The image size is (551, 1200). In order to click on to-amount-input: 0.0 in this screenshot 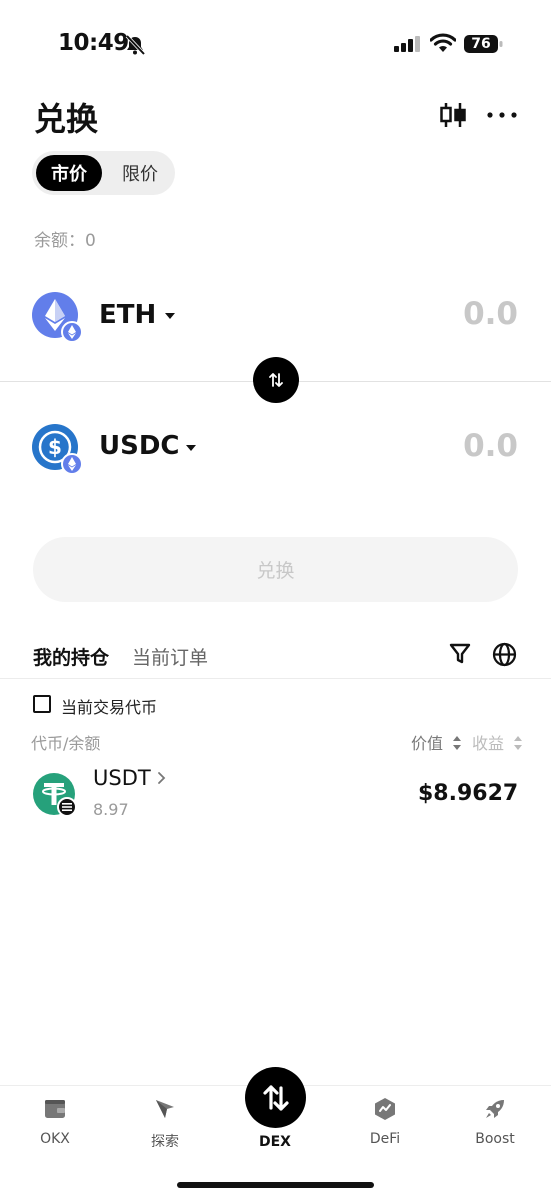, I will do `click(468, 446)`.